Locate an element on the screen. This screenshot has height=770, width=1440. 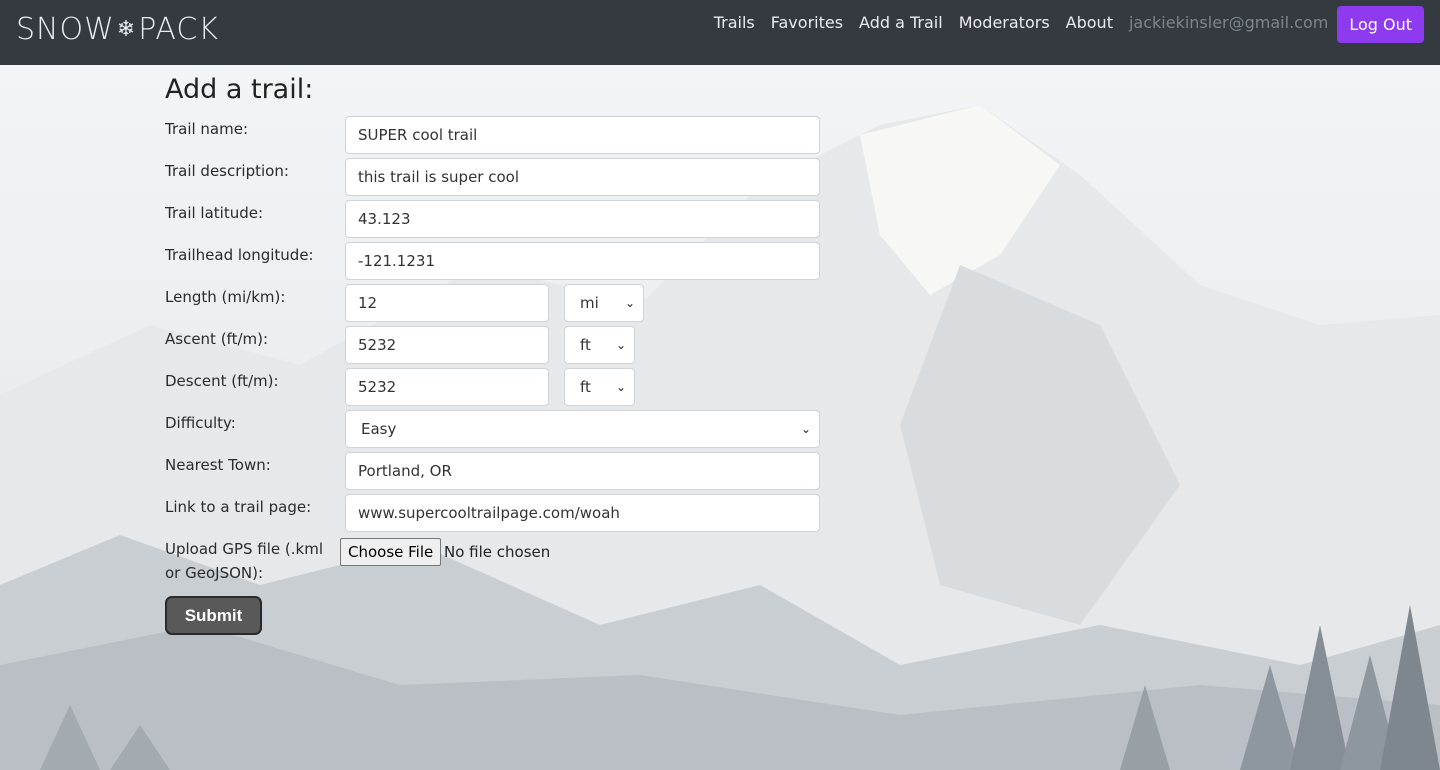
ascent-unit-select: ft ⌄ is located at coordinates (599, 345).